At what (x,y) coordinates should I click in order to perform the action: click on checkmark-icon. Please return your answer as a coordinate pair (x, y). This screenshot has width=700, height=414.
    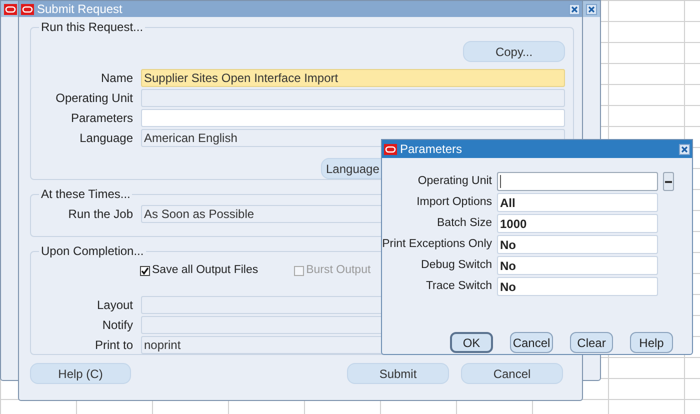
    Looking at the image, I should click on (145, 270).